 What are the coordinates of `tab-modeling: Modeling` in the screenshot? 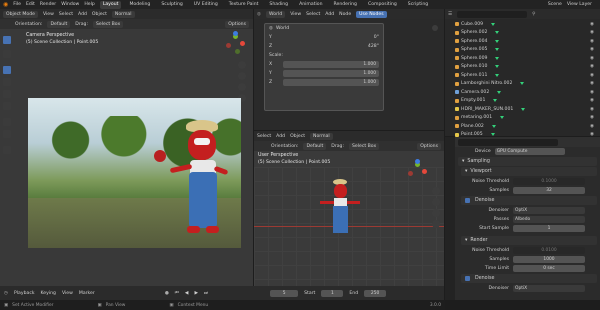 It's located at (139, 5).